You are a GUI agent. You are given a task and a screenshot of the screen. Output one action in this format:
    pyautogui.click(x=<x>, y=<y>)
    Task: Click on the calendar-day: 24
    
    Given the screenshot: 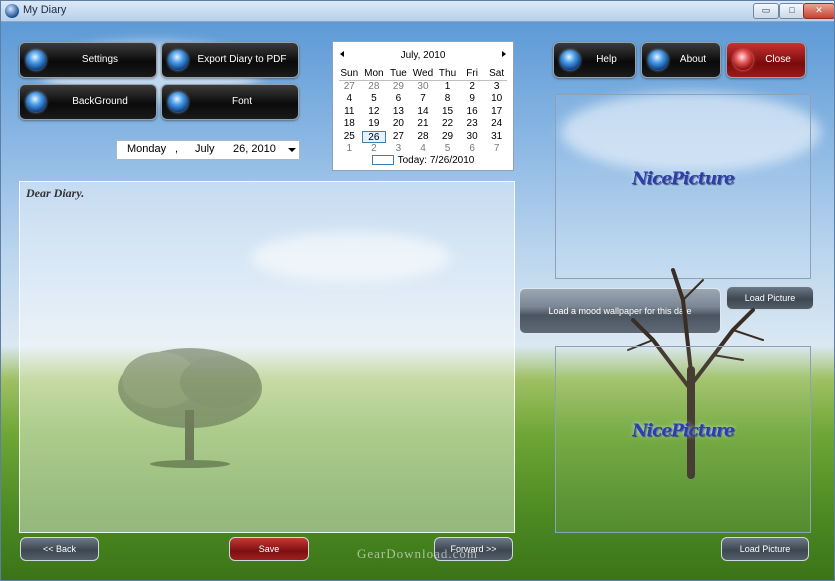 What is the action you would take?
    pyautogui.click(x=496, y=124)
    